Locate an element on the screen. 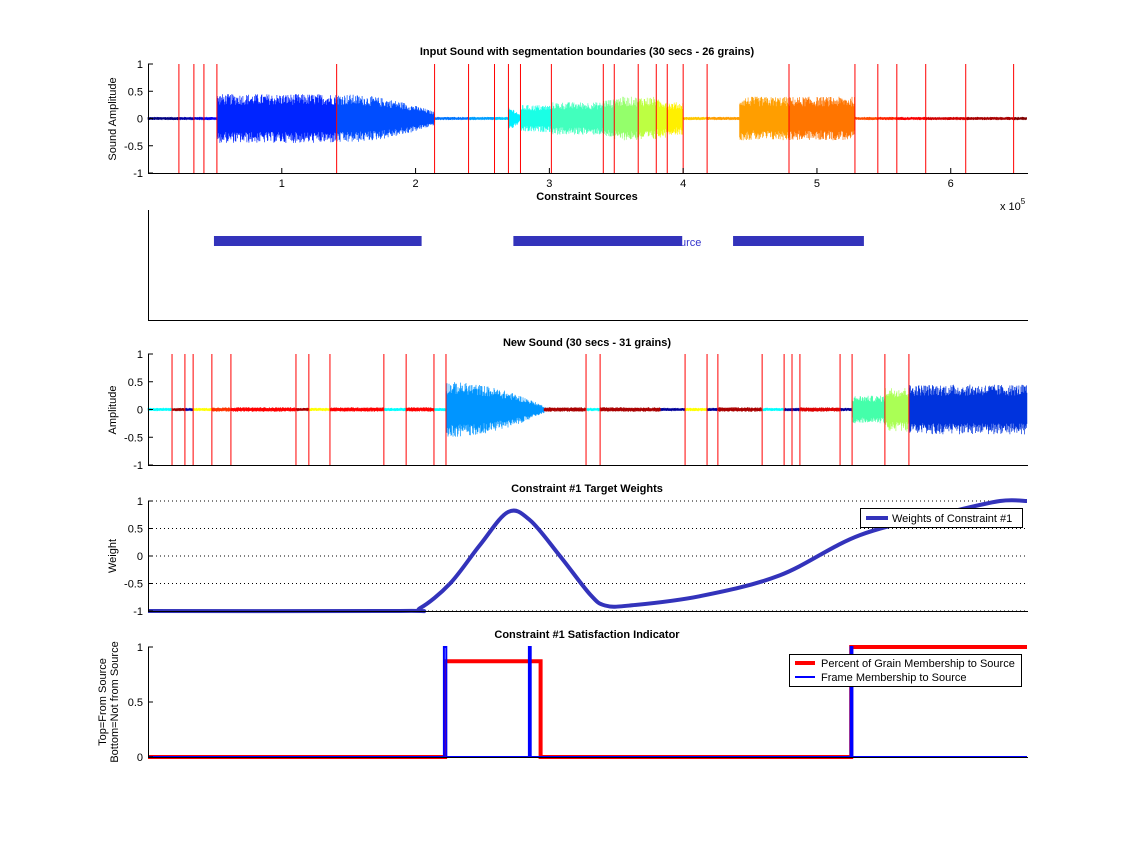  satisfaction-ylabel-line1: Top=From Source is located at coordinates (103, 702).